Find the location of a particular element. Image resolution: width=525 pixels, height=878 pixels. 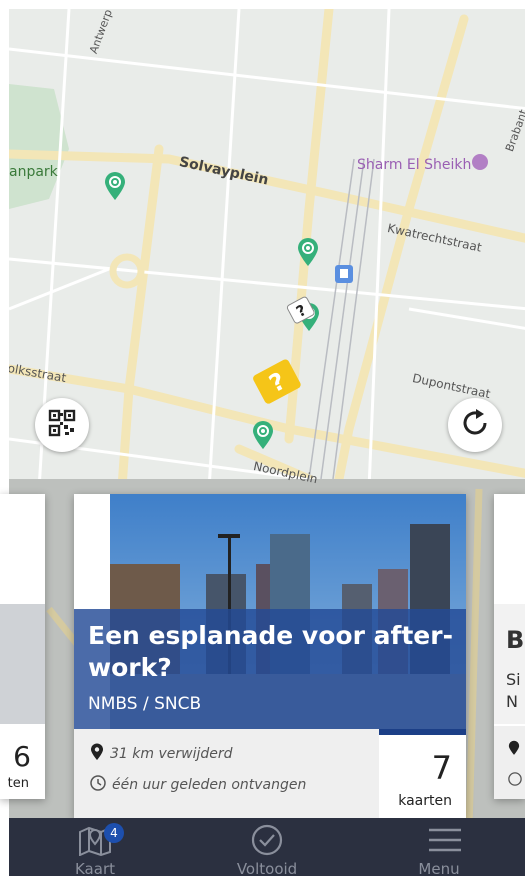

card-count-box: 7 kaarten is located at coordinates (422, 774).